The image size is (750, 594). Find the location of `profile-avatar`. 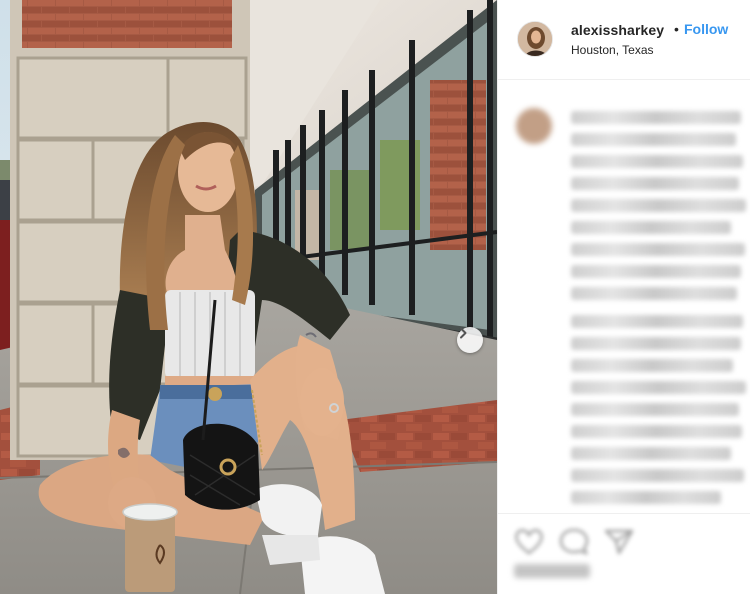

profile-avatar is located at coordinates (535, 39).